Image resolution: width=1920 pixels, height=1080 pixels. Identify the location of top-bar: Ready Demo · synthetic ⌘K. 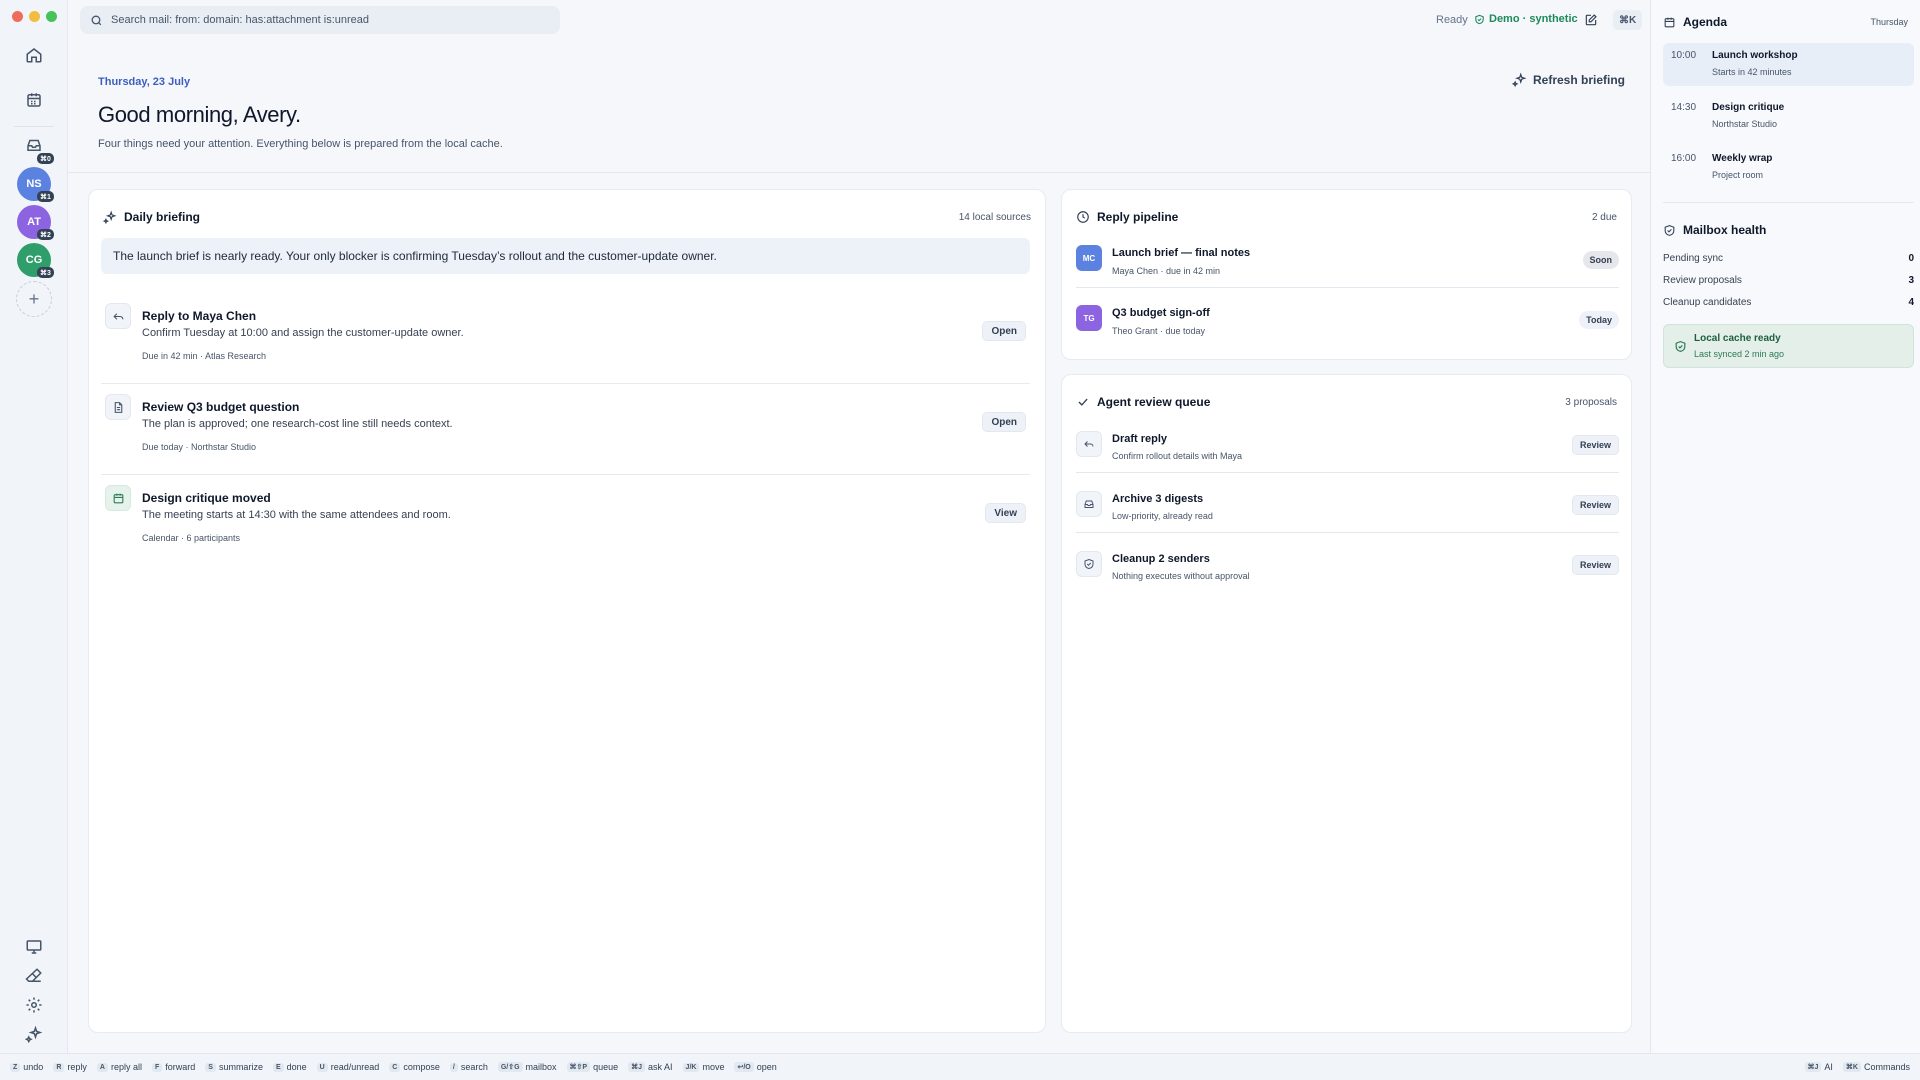
(859, 20).